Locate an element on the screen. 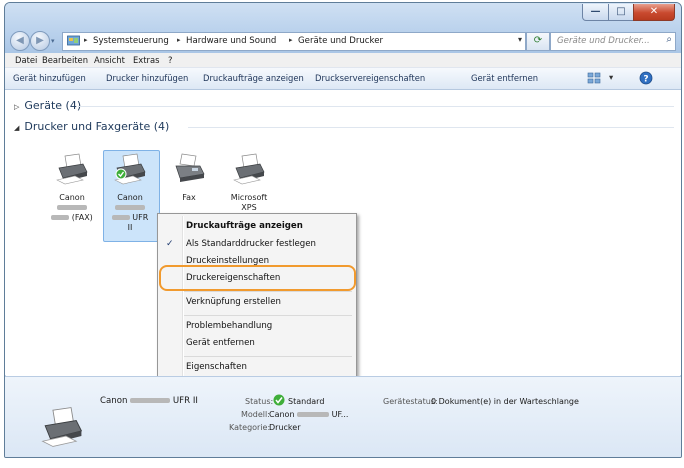 This screenshot has height=468, width=684. menu-ansicht: Ansicht is located at coordinates (109, 60).